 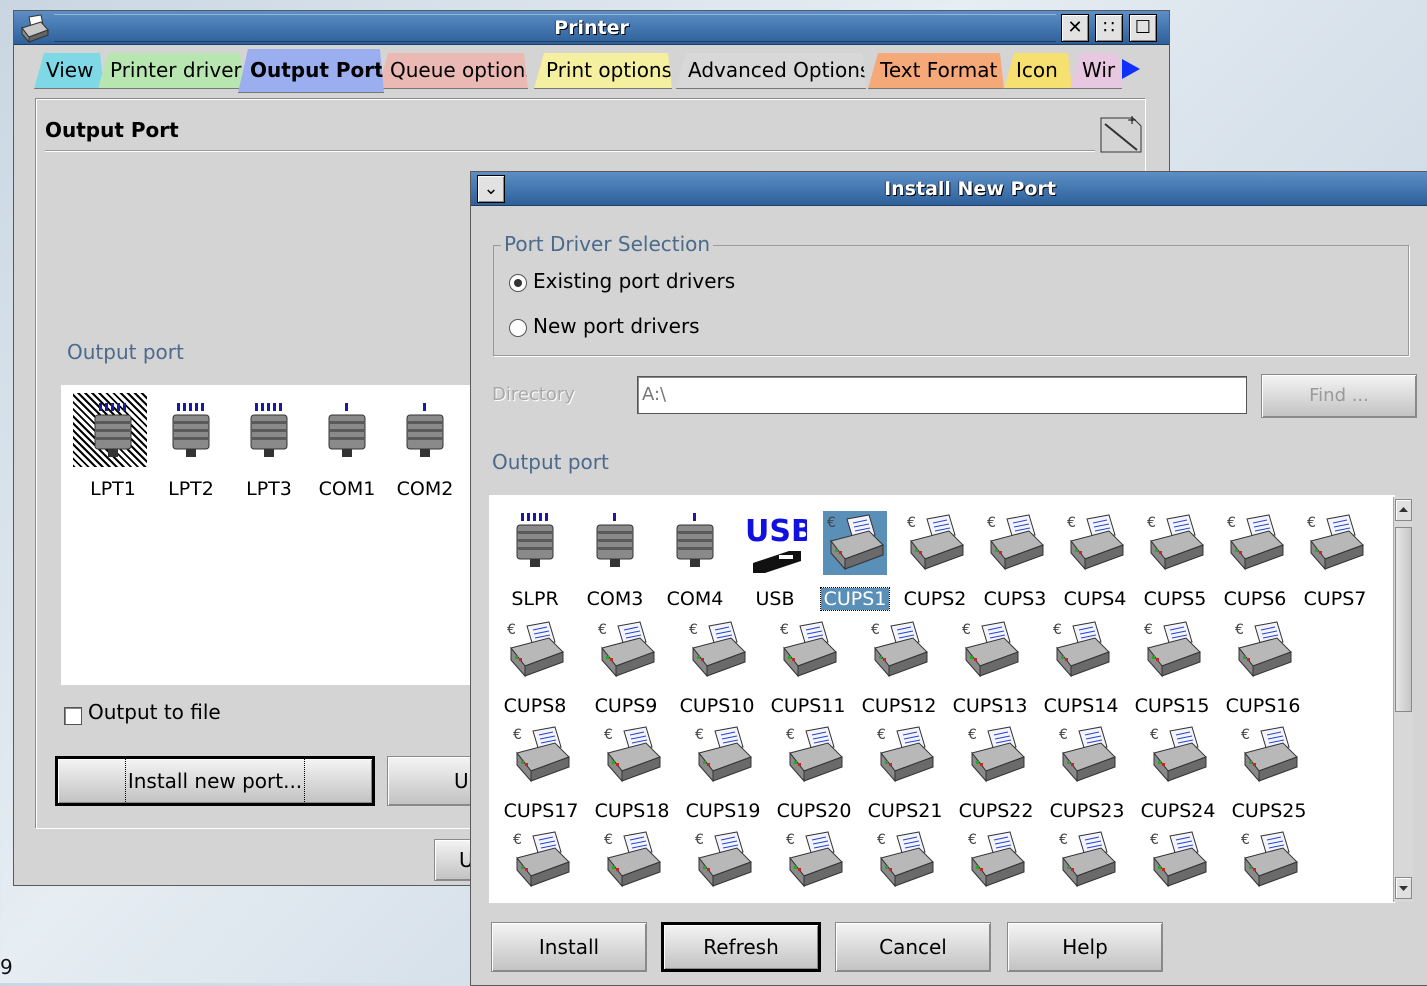 I want to click on cancel-button: Cancel, so click(x=913, y=947).